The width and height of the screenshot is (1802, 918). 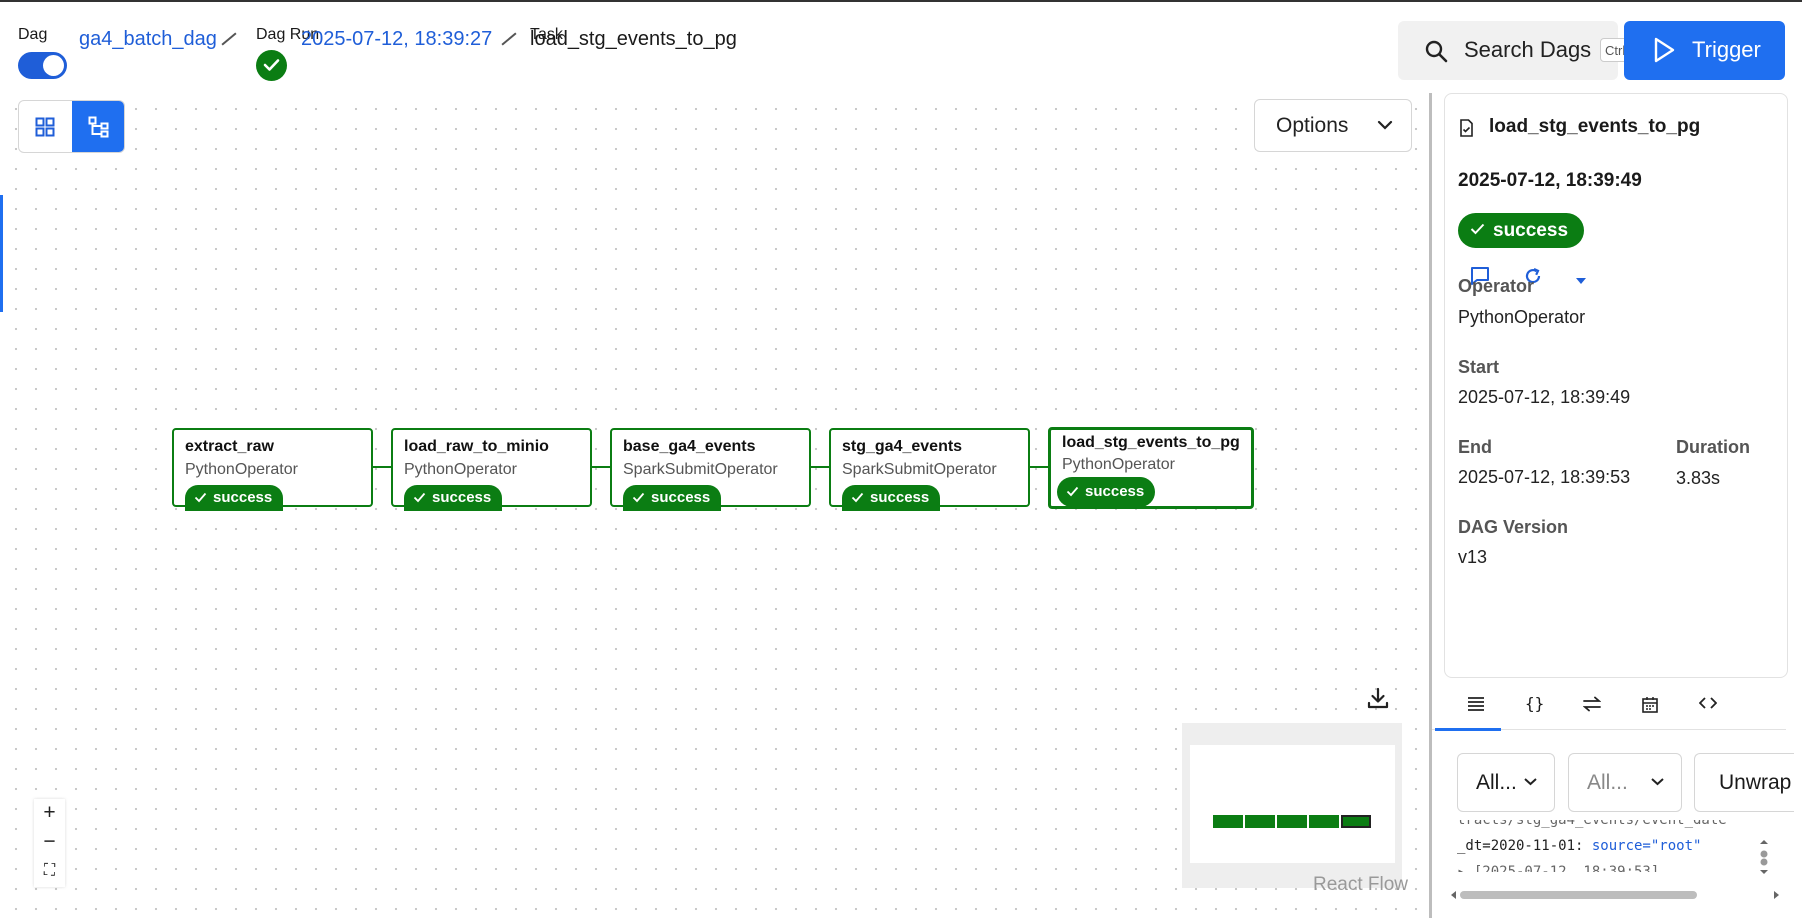 I want to click on play-icon, so click(x=1664, y=52).